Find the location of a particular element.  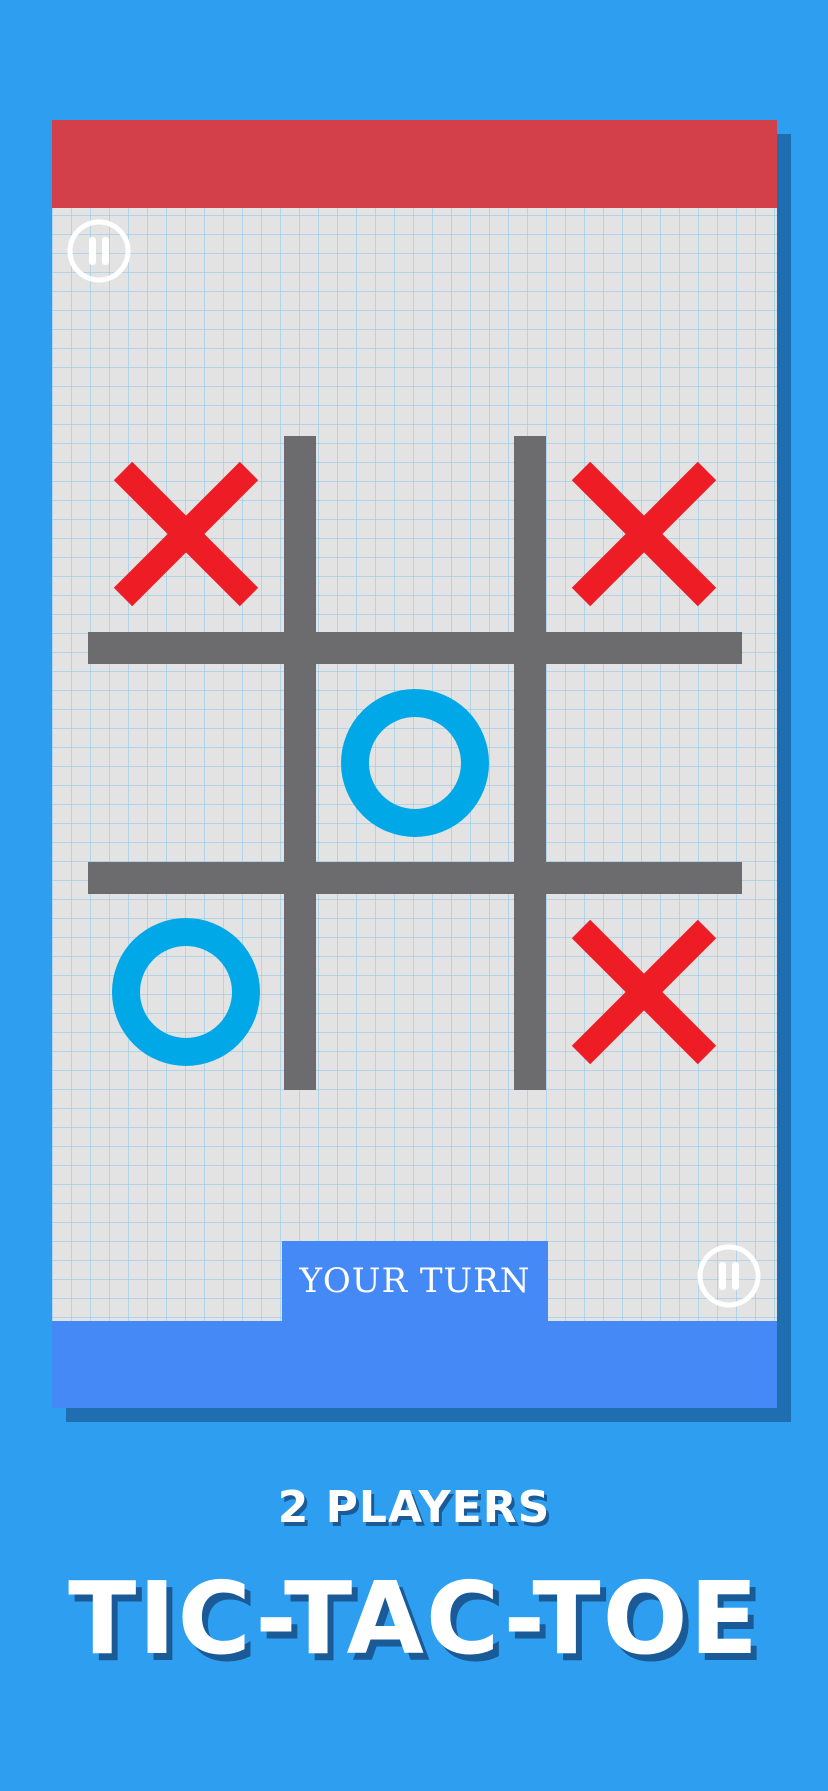

pause-button-bottom is located at coordinates (729, 1276).